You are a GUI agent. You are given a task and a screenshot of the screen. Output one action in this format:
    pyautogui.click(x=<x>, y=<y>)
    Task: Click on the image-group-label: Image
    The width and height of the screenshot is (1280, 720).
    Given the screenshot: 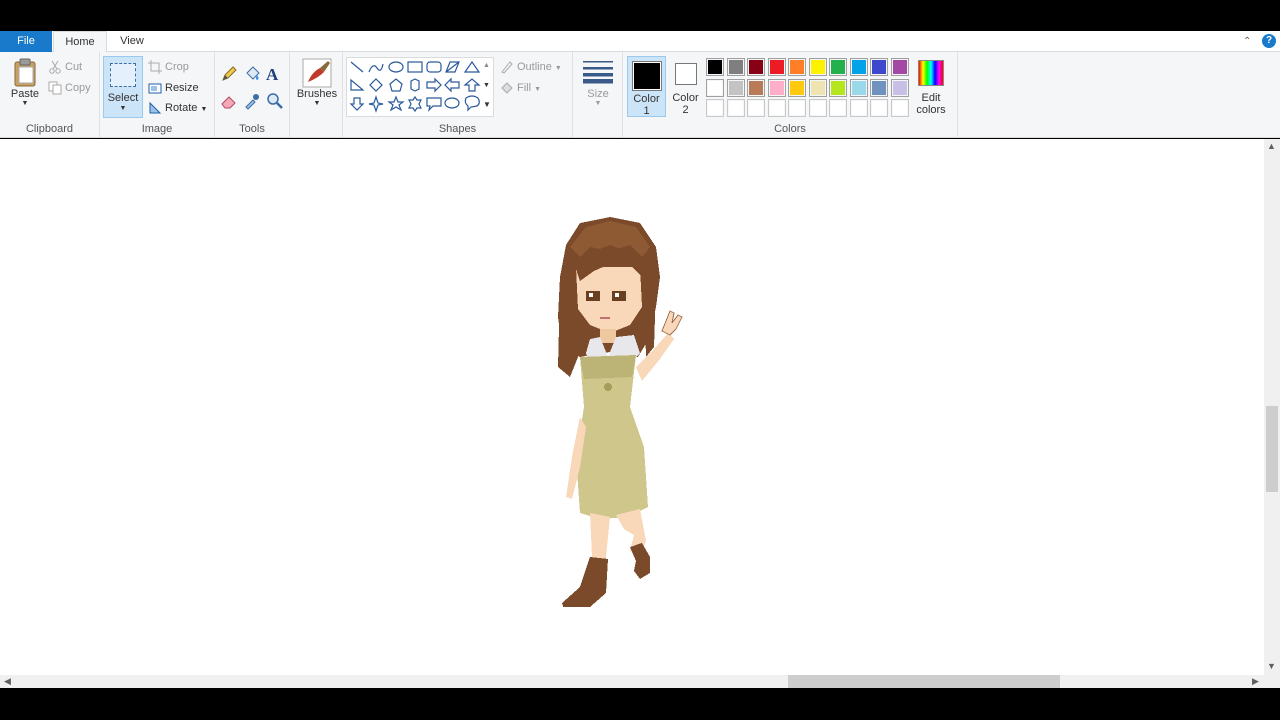 What is the action you would take?
    pyautogui.click(x=157, y=129)
    